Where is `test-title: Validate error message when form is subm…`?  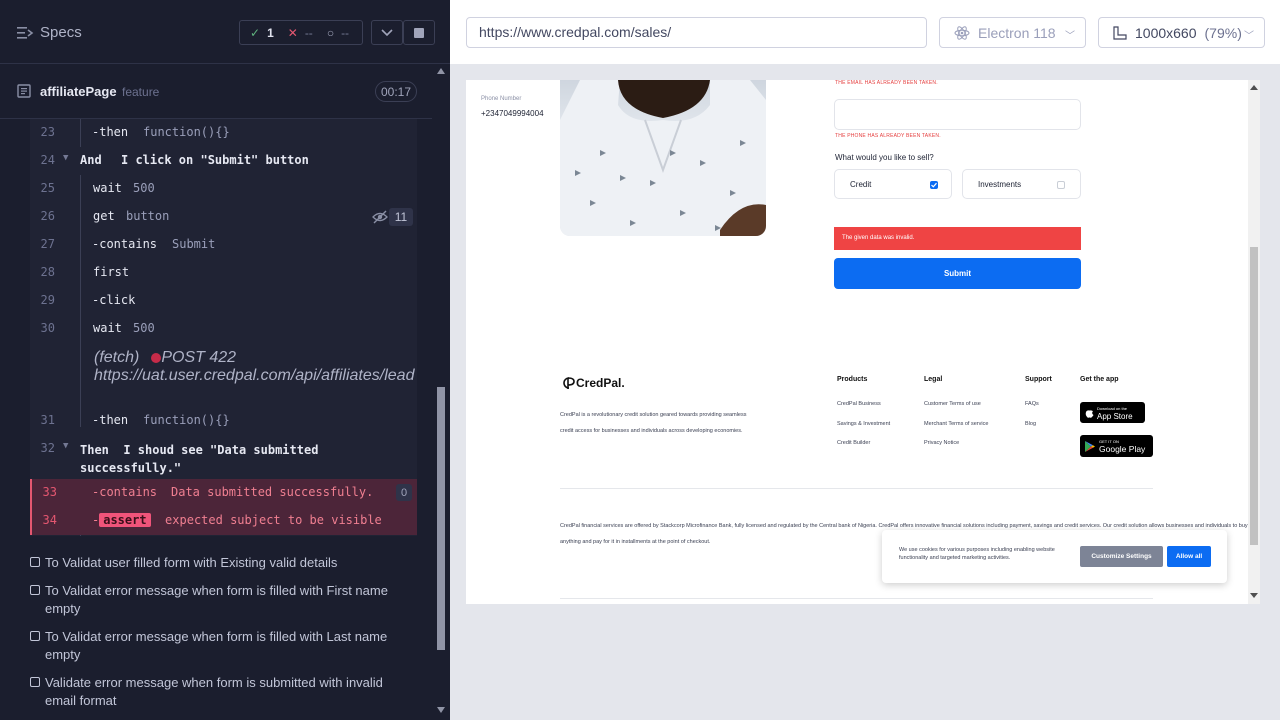 test-title: Validate error message when form is subm… is located at coordinates (214, 691).